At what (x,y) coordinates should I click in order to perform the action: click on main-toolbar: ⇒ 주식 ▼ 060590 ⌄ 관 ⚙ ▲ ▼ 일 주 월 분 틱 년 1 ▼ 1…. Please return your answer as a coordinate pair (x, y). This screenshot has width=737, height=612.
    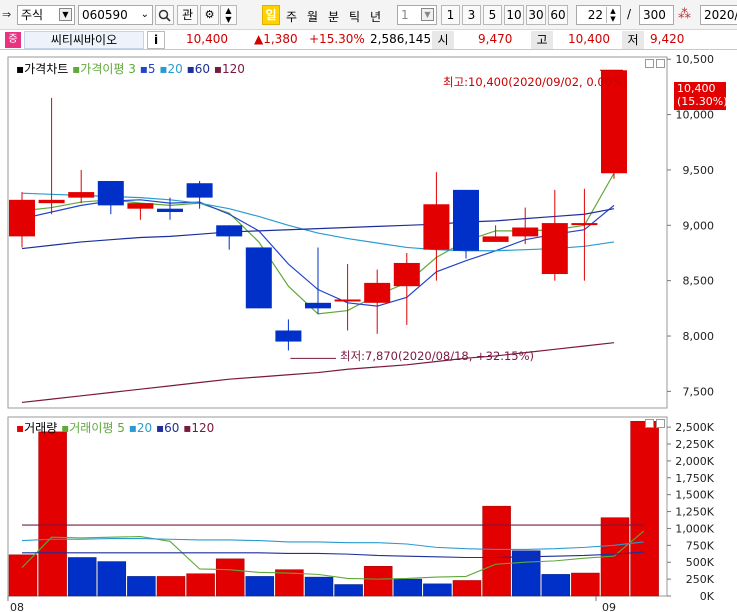
    Looking at the image, I should click on (368, 15).